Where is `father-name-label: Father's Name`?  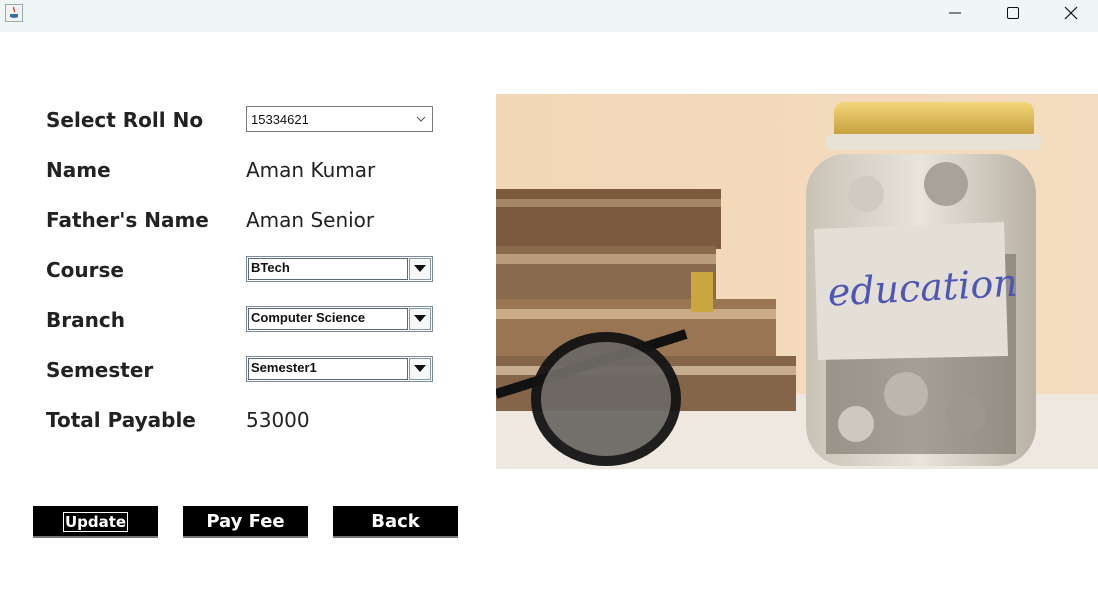 father-name-label: Father's Name is located at coordinates (127, 220).